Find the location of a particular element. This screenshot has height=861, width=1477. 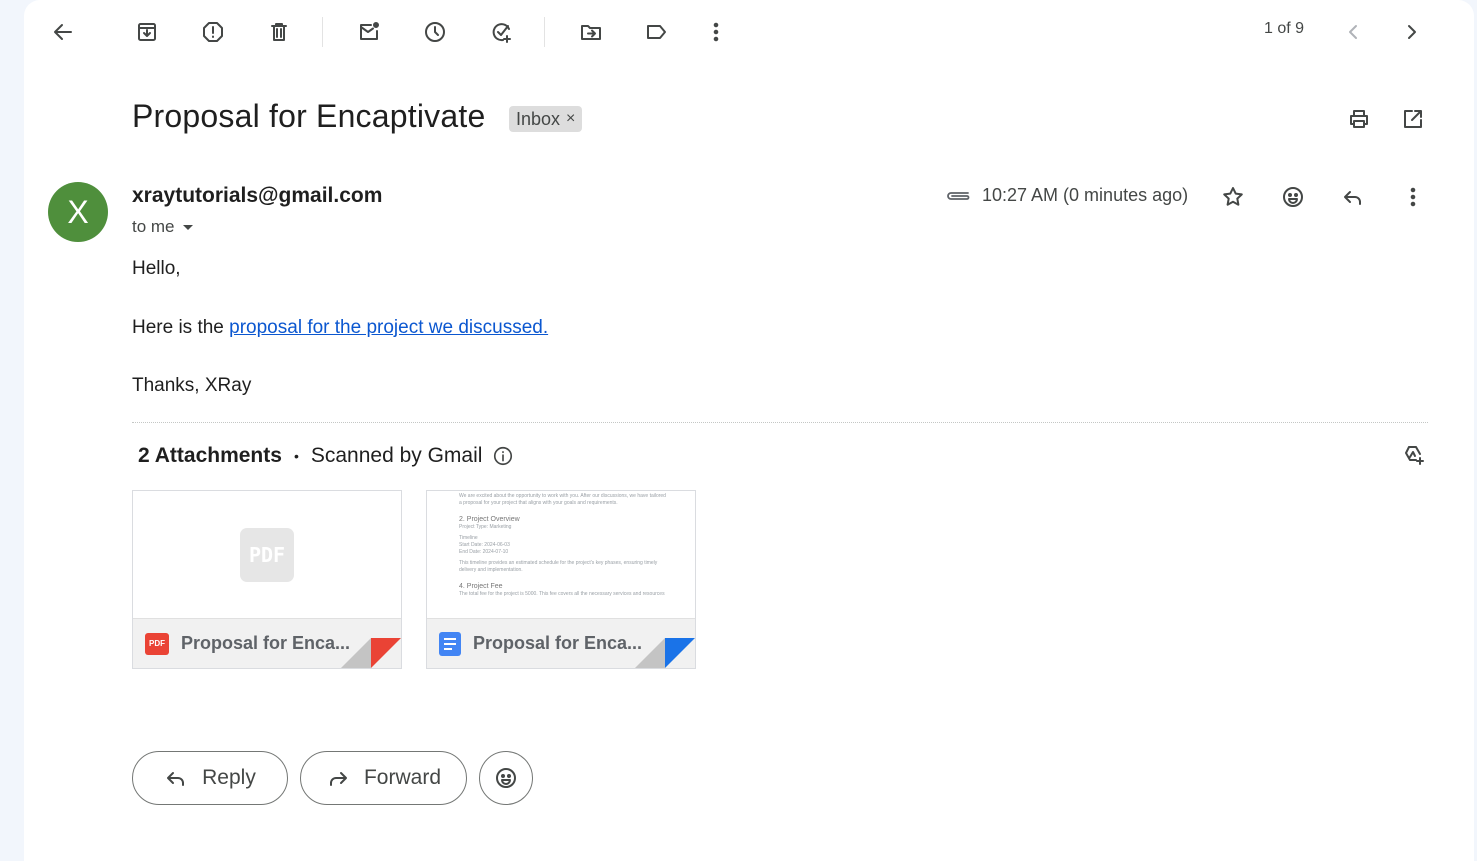

show-details-caret-icon is located at coordinates (187, 227).